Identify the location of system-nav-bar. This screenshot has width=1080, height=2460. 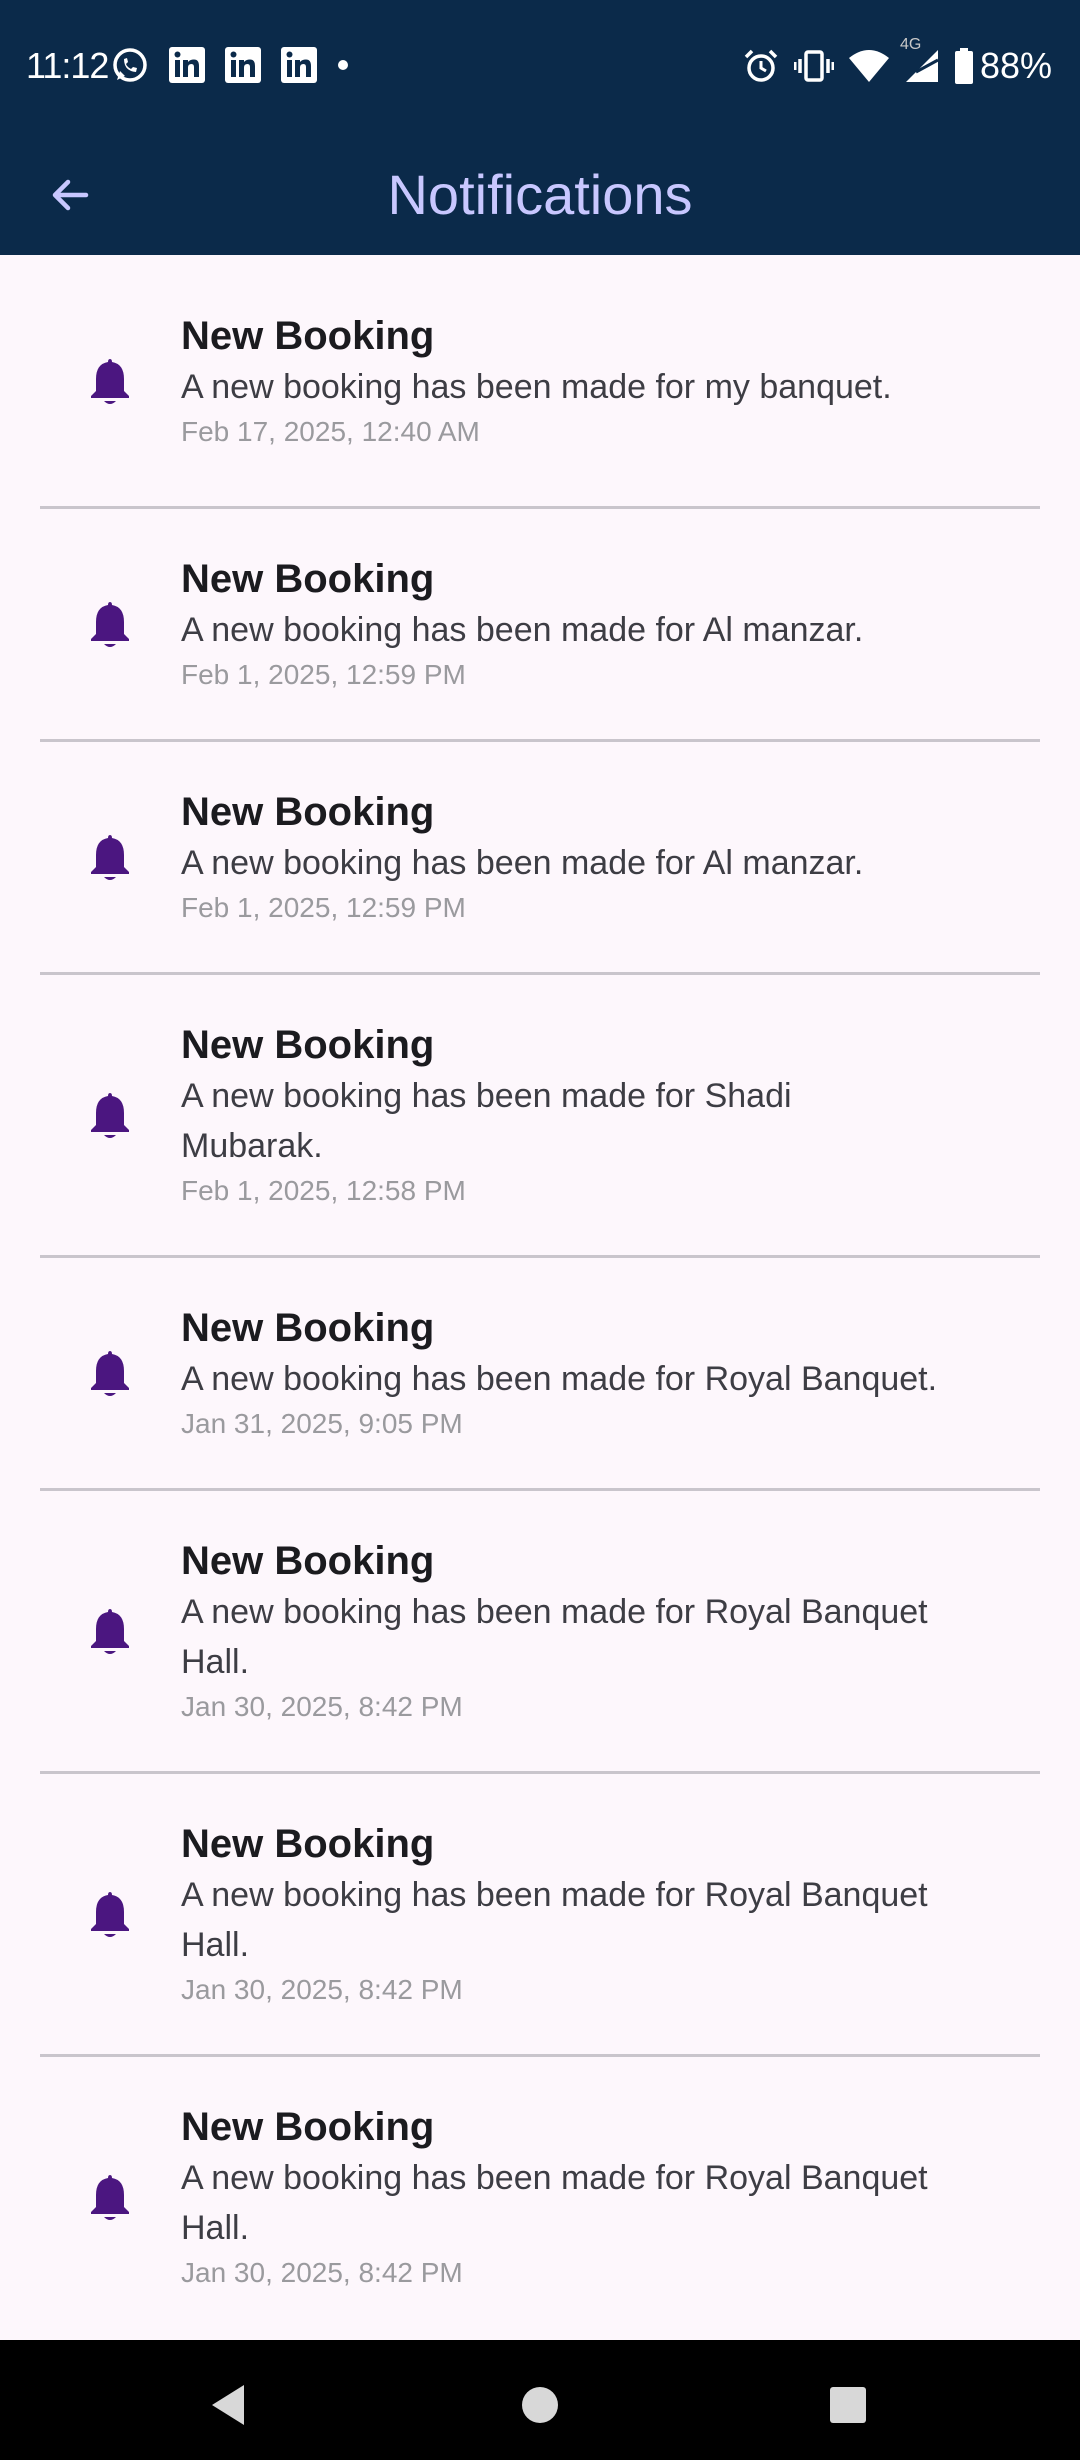
(540, 2400).